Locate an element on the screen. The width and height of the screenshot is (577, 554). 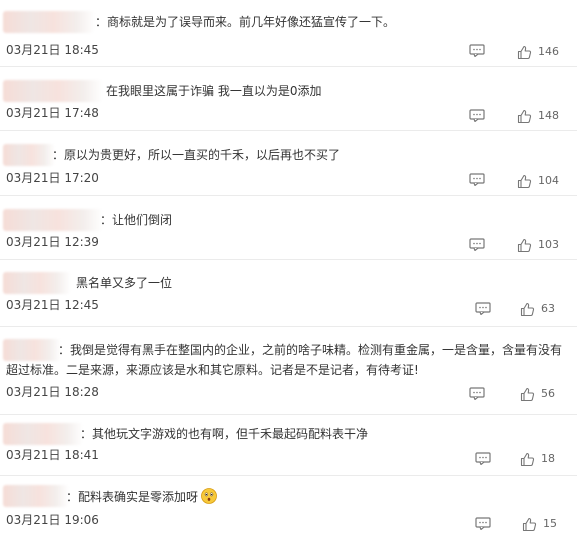
comment-item: 黑名单又多了一位 03月21日 12:45 63 is located at coordinates (288, 292).